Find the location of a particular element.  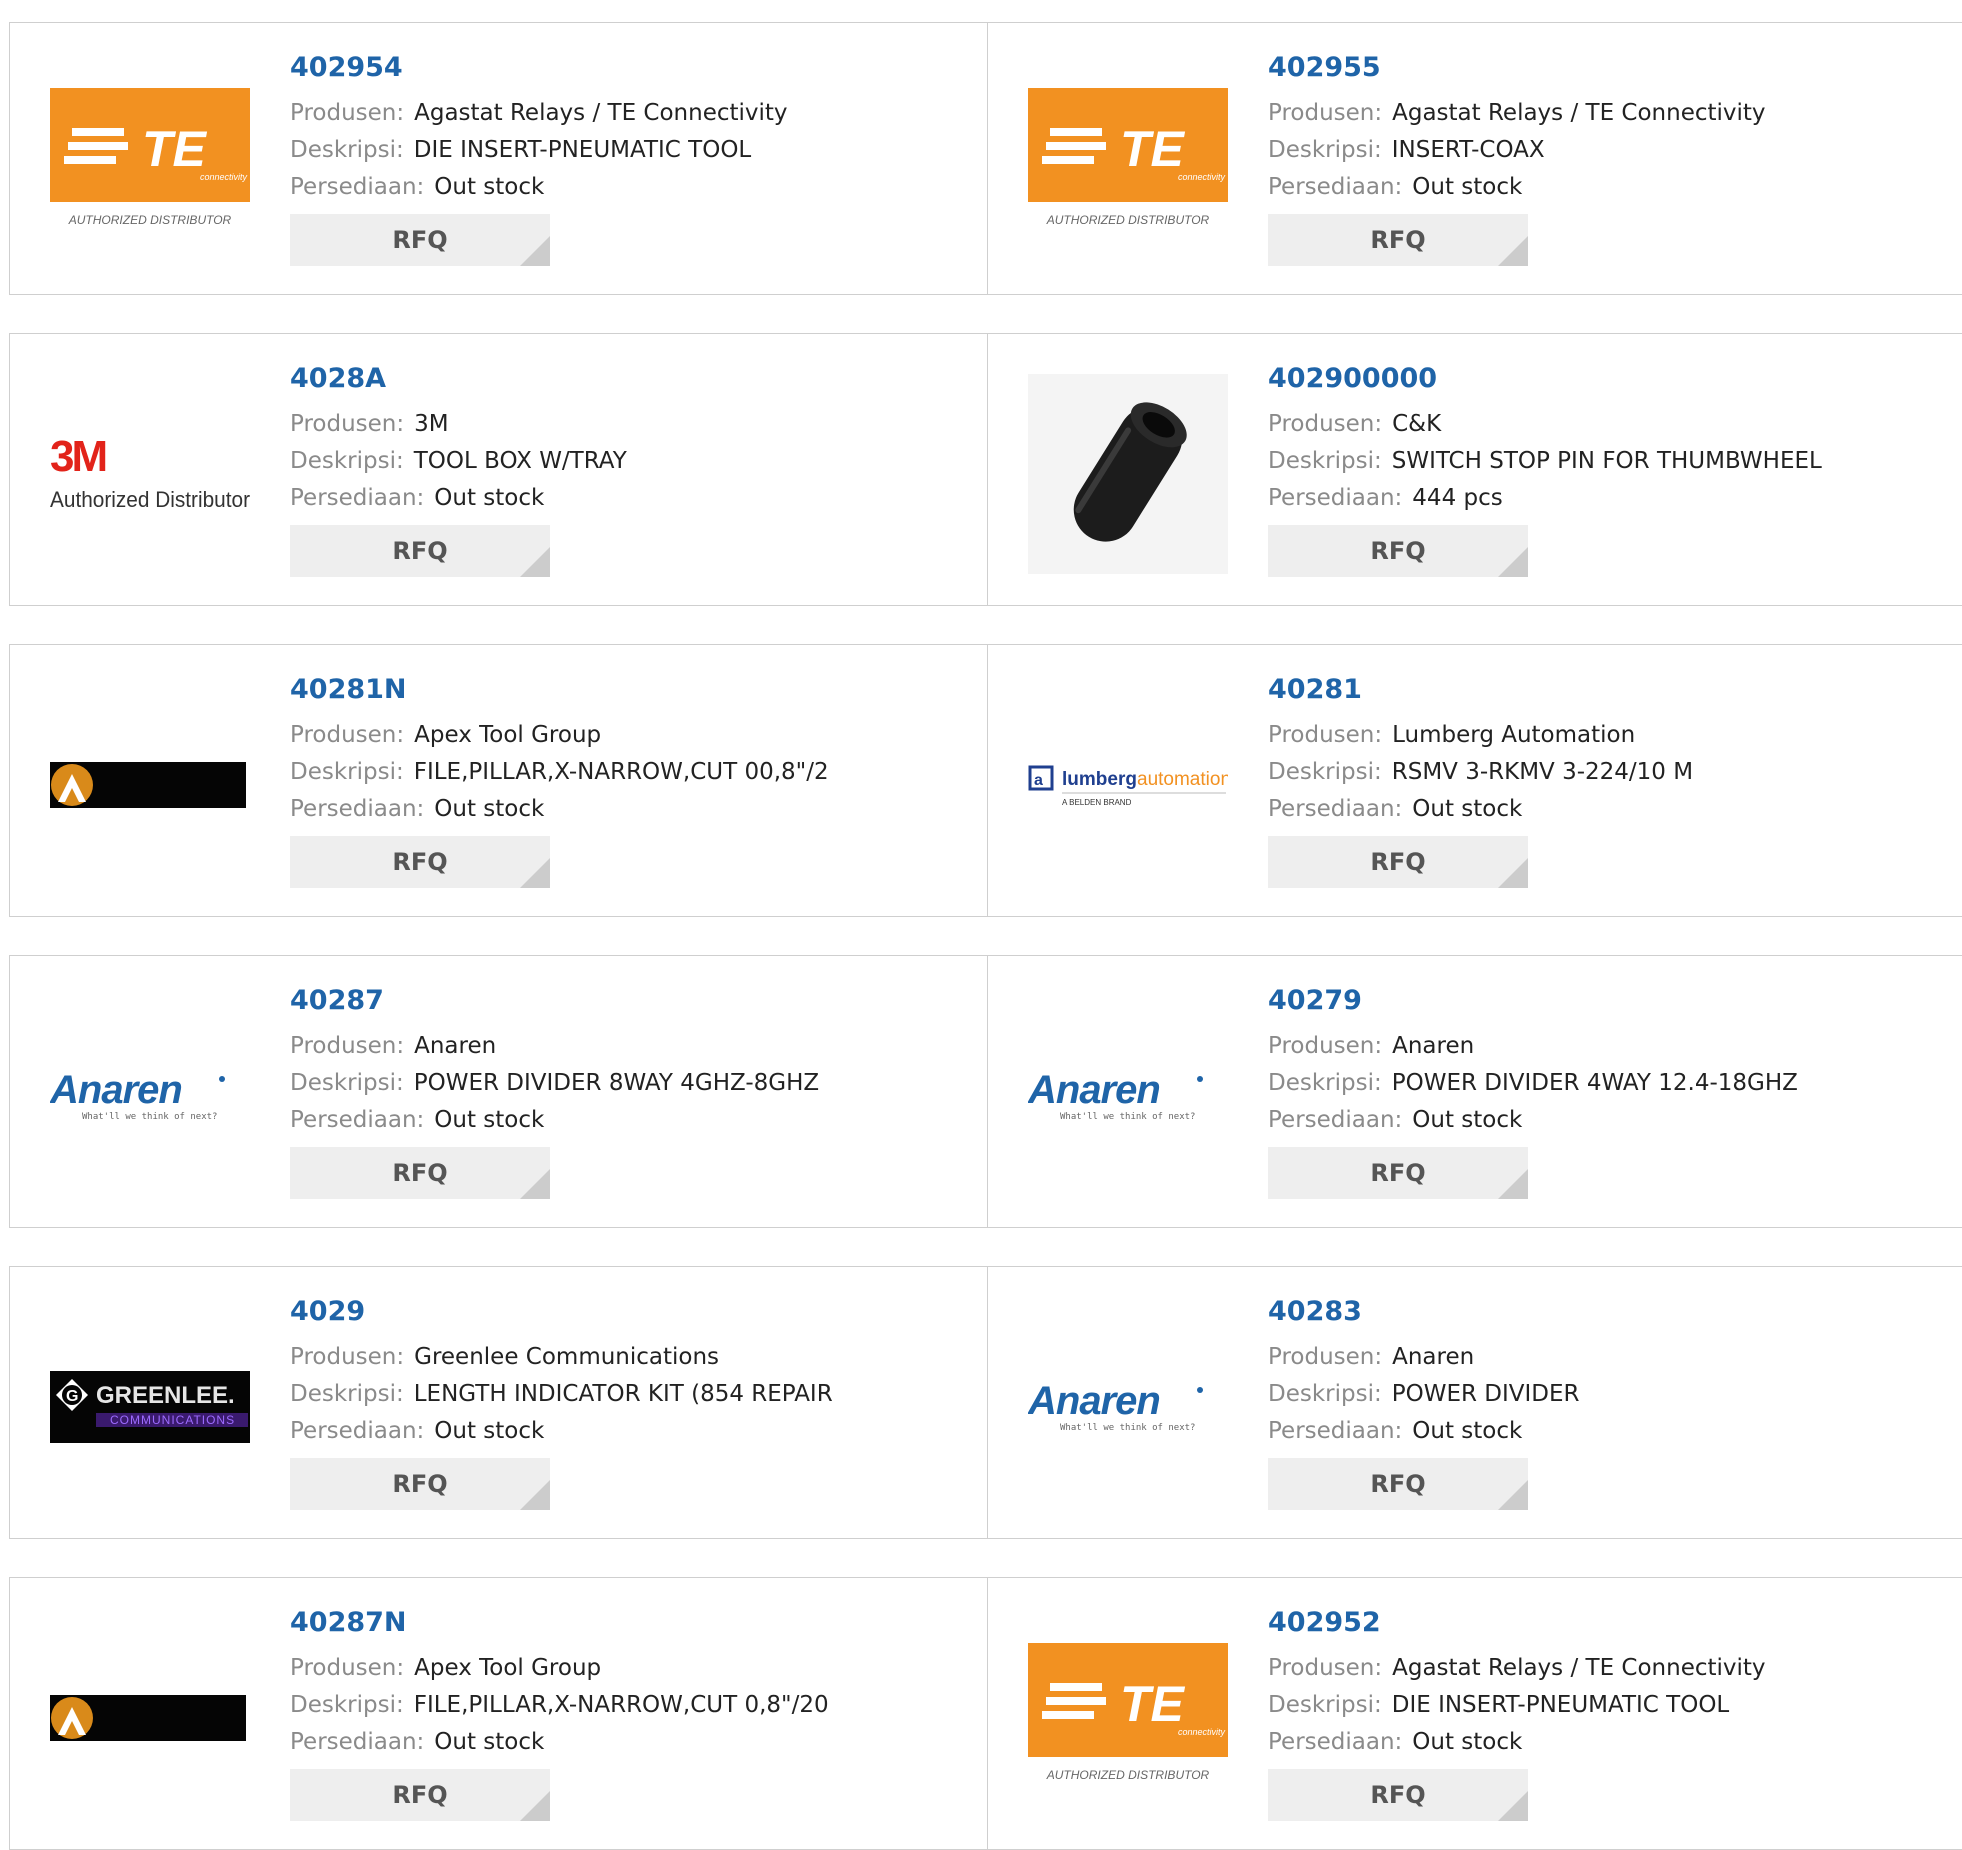

greenlee-logo: G GREENLEE. COMMUNICATIONS is located at coordinates (150, 1407).